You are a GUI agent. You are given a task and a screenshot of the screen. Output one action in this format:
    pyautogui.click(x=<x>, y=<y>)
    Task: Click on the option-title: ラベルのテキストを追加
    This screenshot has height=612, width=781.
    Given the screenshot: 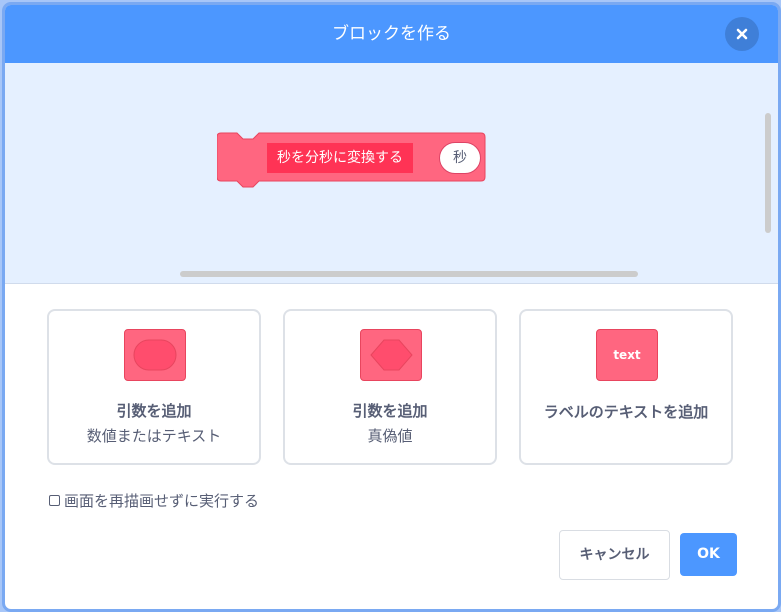 What is the action you would take?
    pyautogui.click(x=626, y=412)
    